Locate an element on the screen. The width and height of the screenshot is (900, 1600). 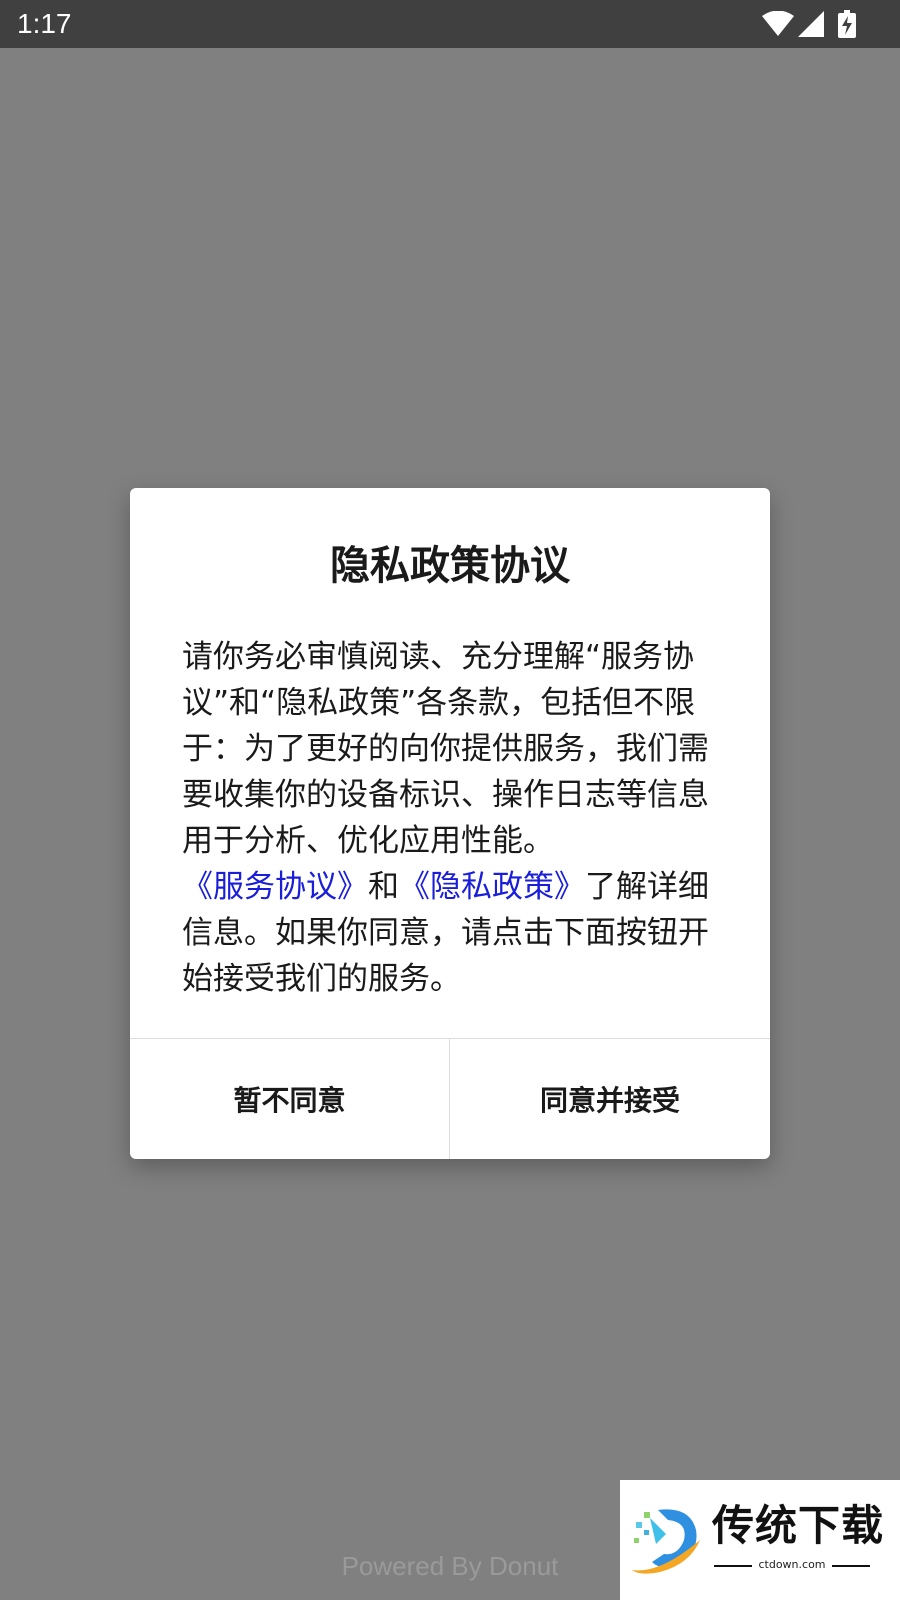
battery-charging-icon is located at coordinates (847, 24).